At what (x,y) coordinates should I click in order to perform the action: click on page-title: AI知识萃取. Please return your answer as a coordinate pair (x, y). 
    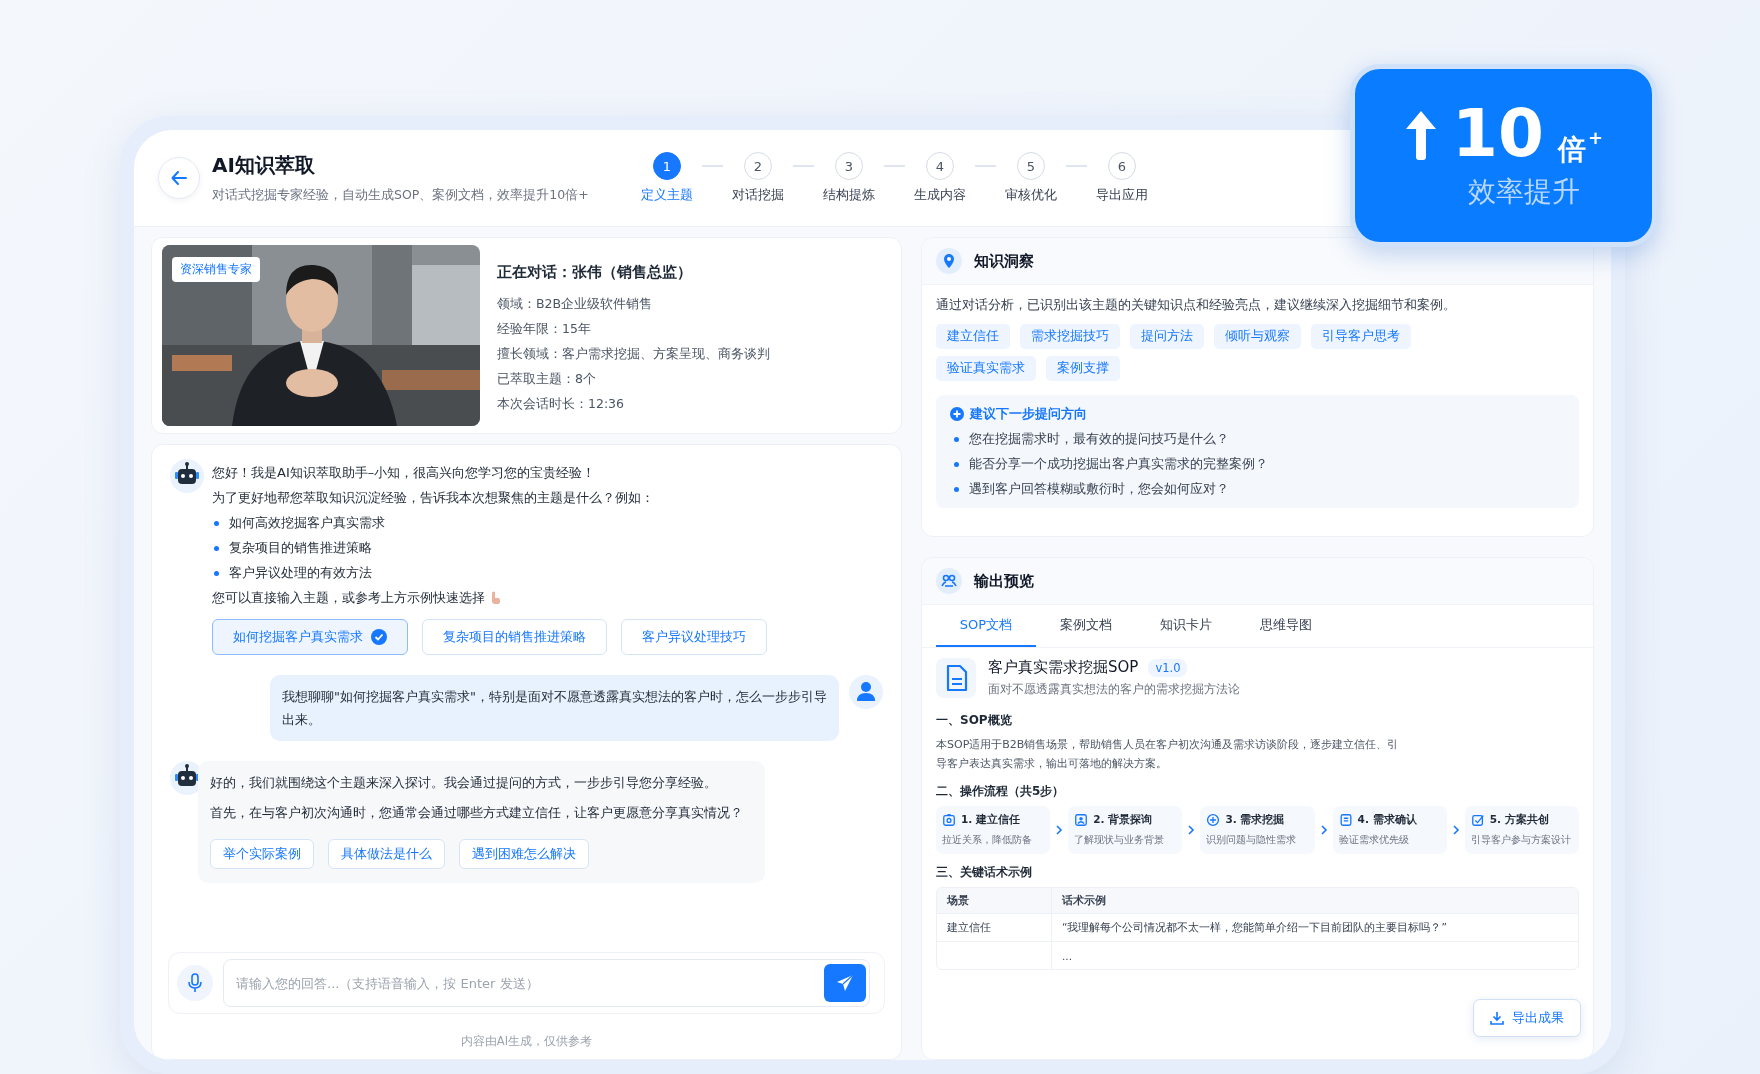
    Looking at the image, I should click on (264, 165).